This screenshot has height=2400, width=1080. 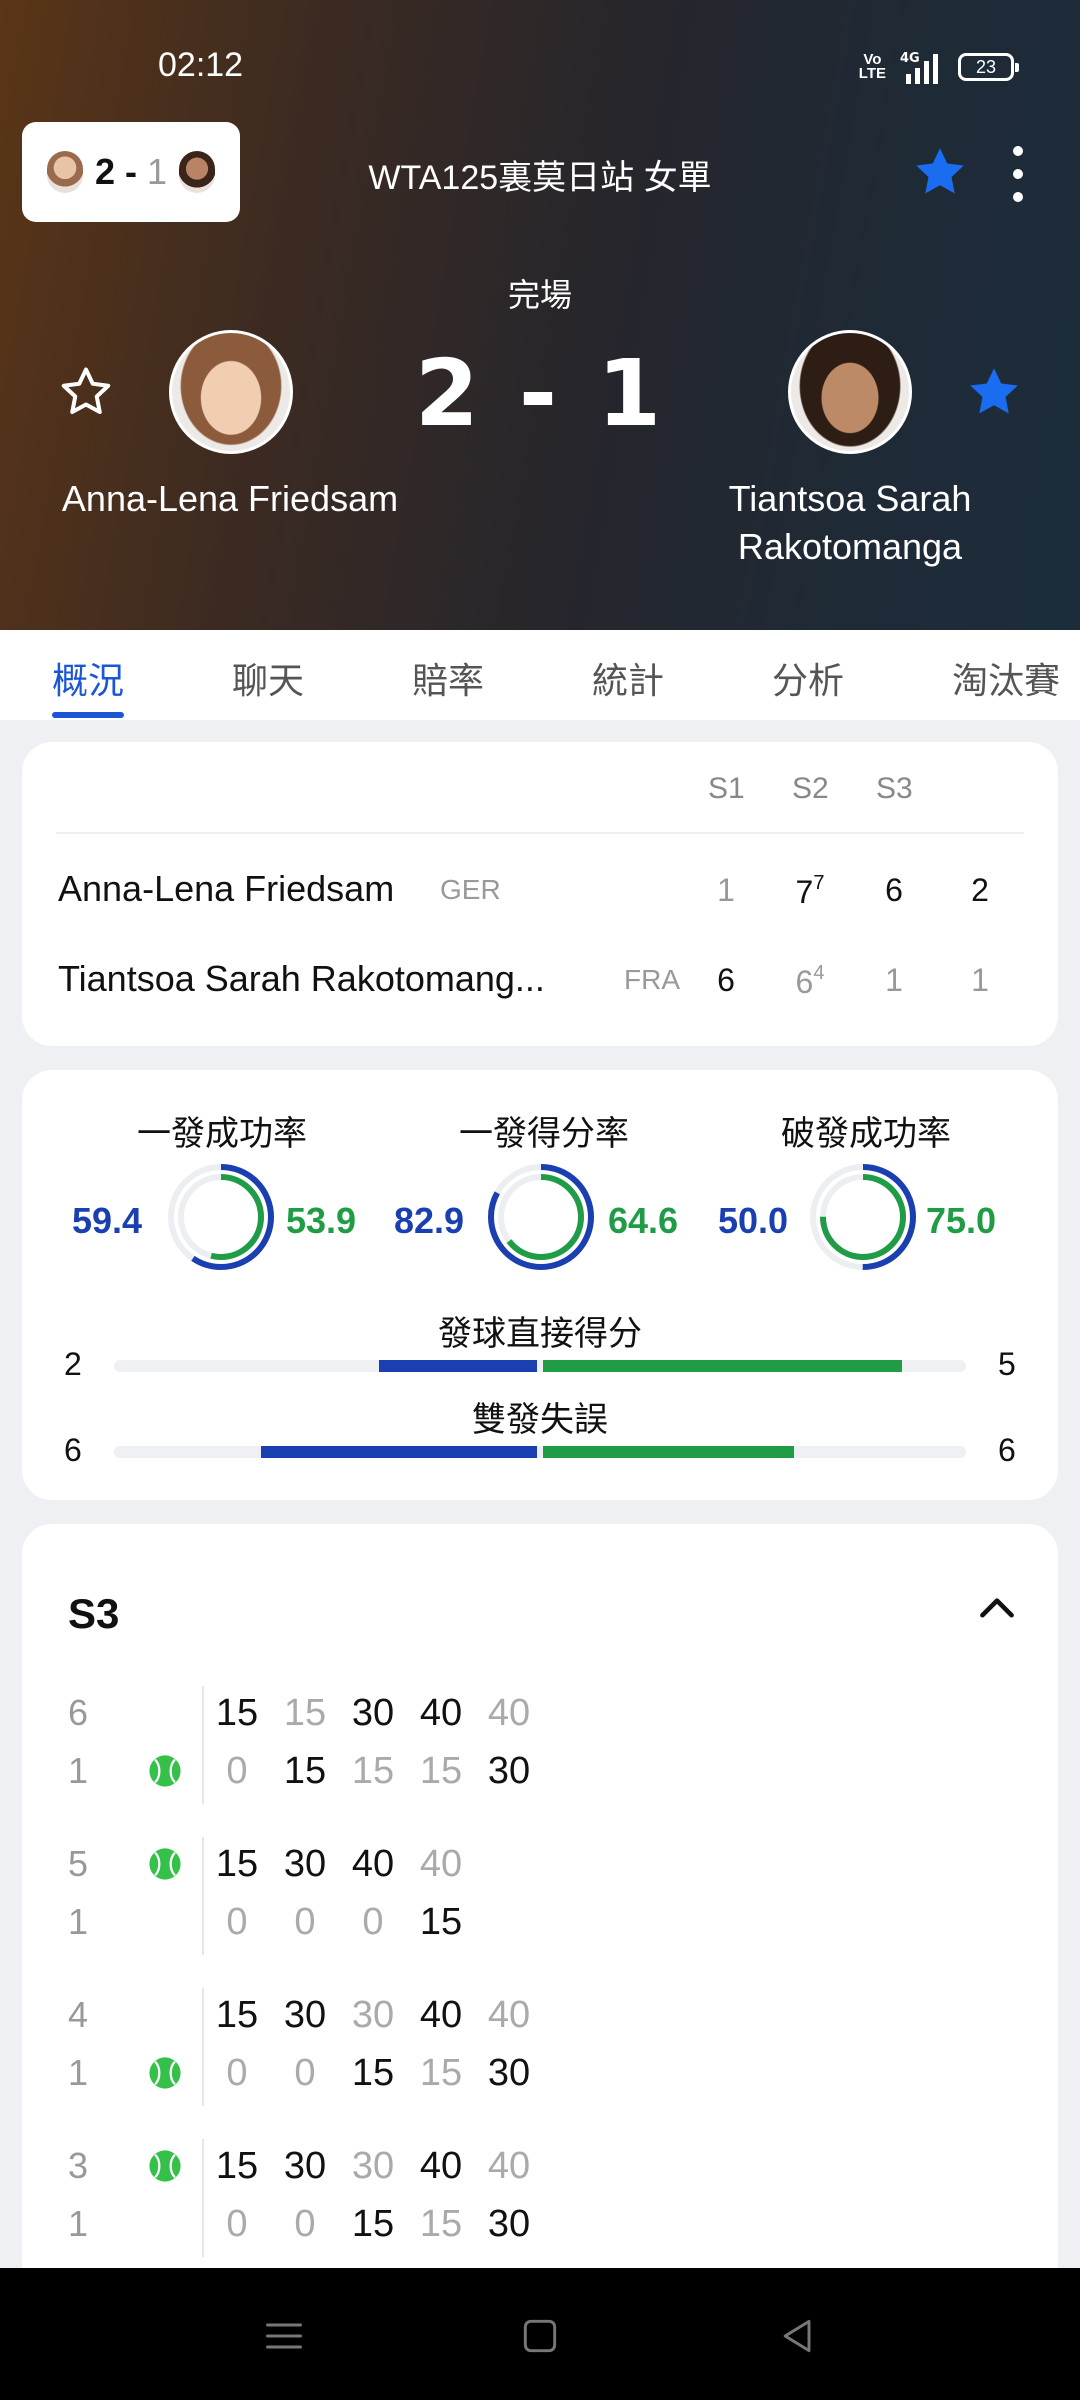 What do you see at coordinates (268, 675) in the screenshot?
I see `tab-chat: 聊天` at bounding box center [268, 675].